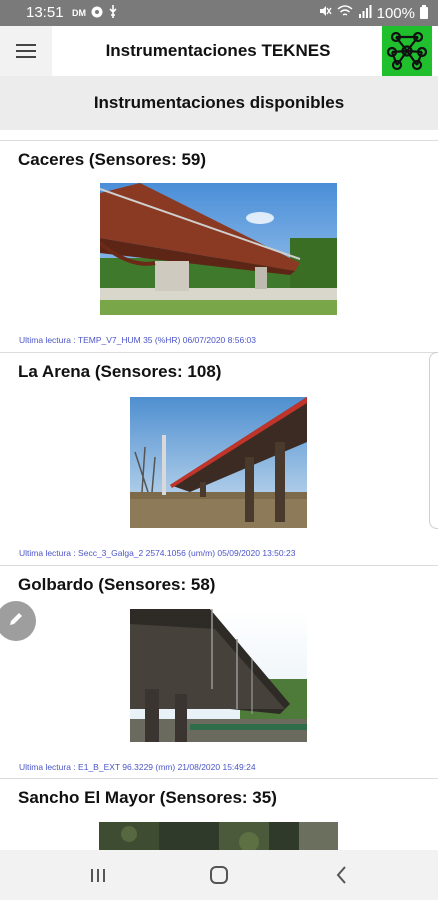 This screenshot has height=900, width=438. I want to click on bridge-photo-la-arena, so click(218, 462).